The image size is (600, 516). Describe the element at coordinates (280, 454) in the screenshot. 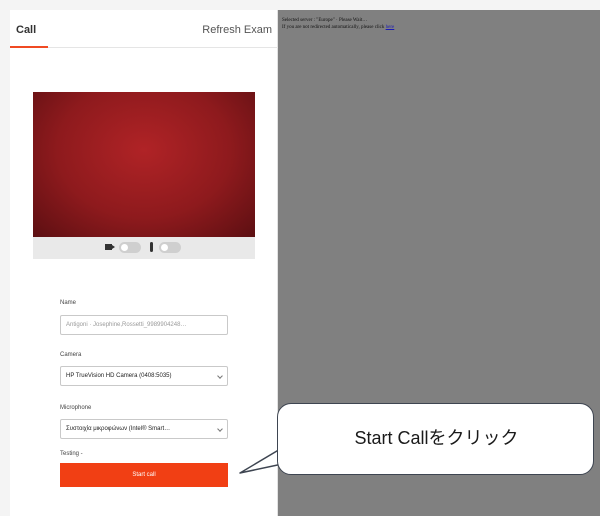

I see `callout-pointer-cover` at that location.